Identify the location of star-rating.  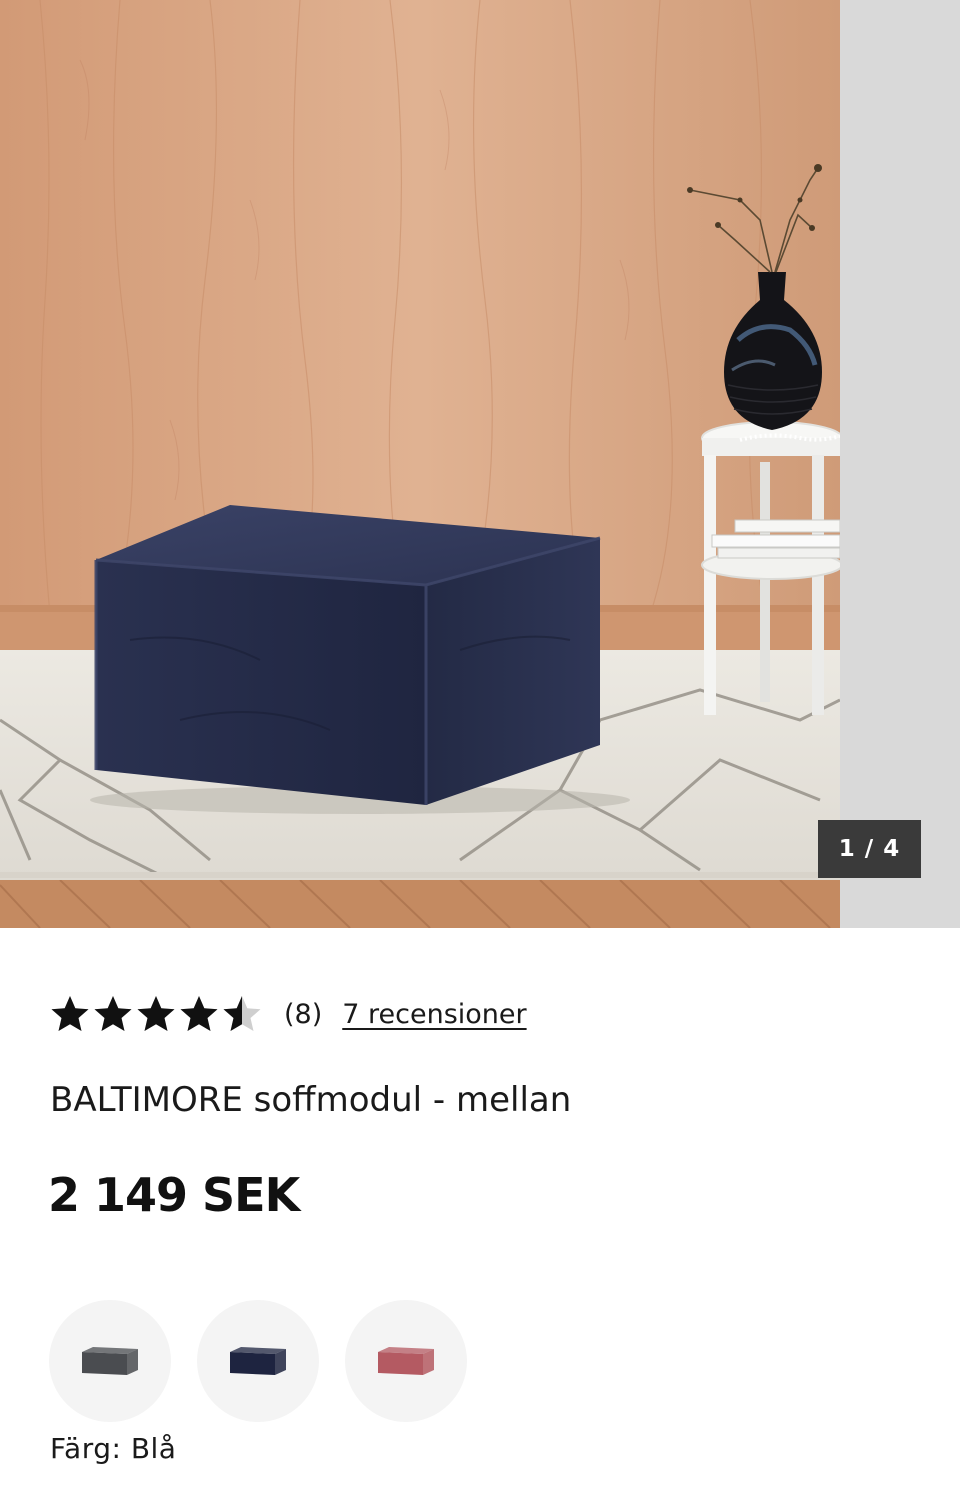
(156, 1014).